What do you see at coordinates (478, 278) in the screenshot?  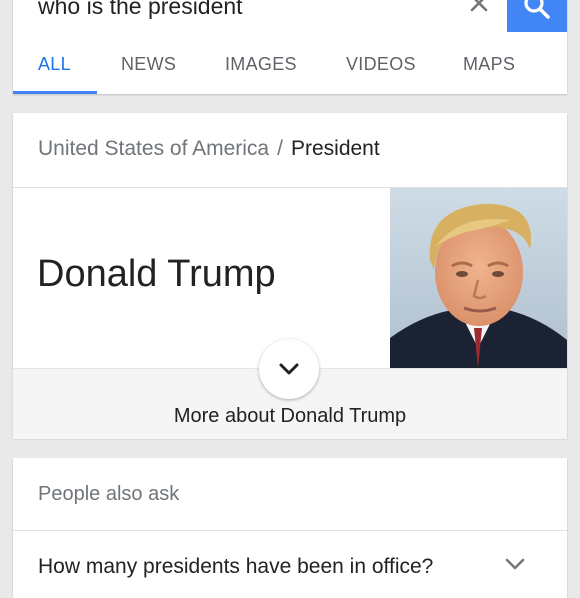 I see `entity-portrait` at bounding box center [478, 278].